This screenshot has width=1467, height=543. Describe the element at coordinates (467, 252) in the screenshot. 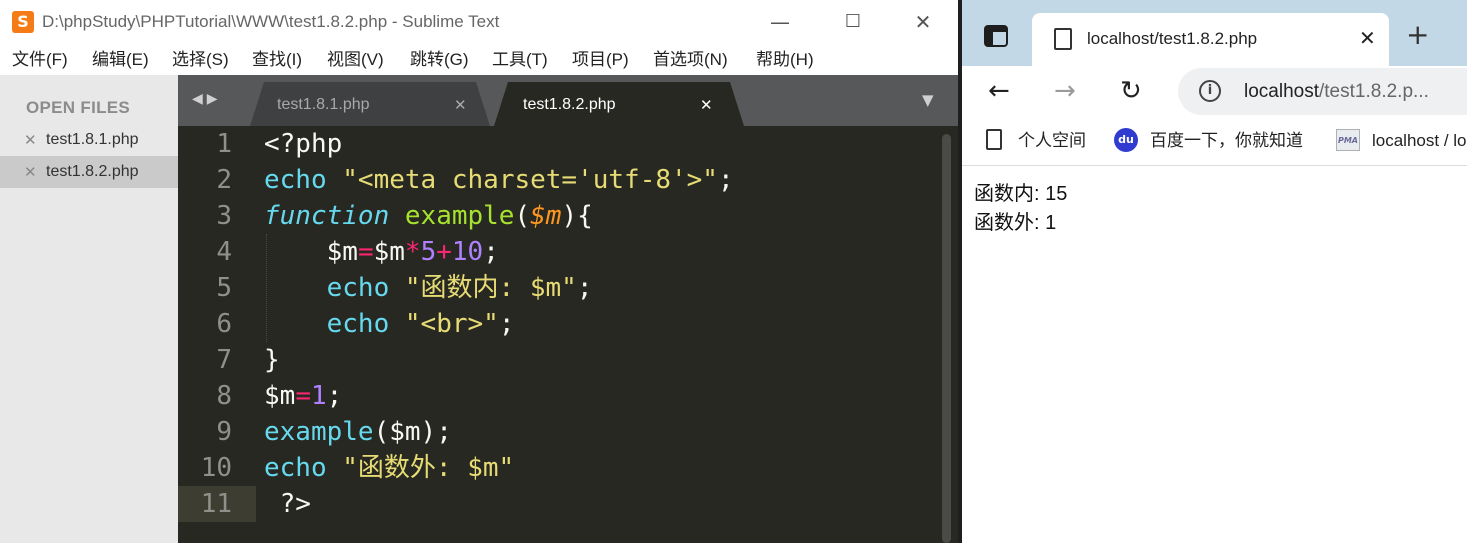

I see `code-number: 10` at that location.